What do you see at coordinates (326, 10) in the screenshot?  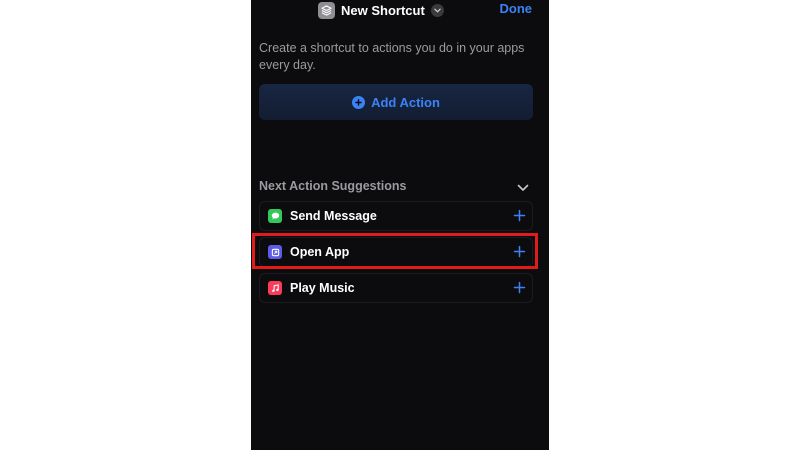 I see `shortcuts-layers-icon` at bounding box center [326, 10].